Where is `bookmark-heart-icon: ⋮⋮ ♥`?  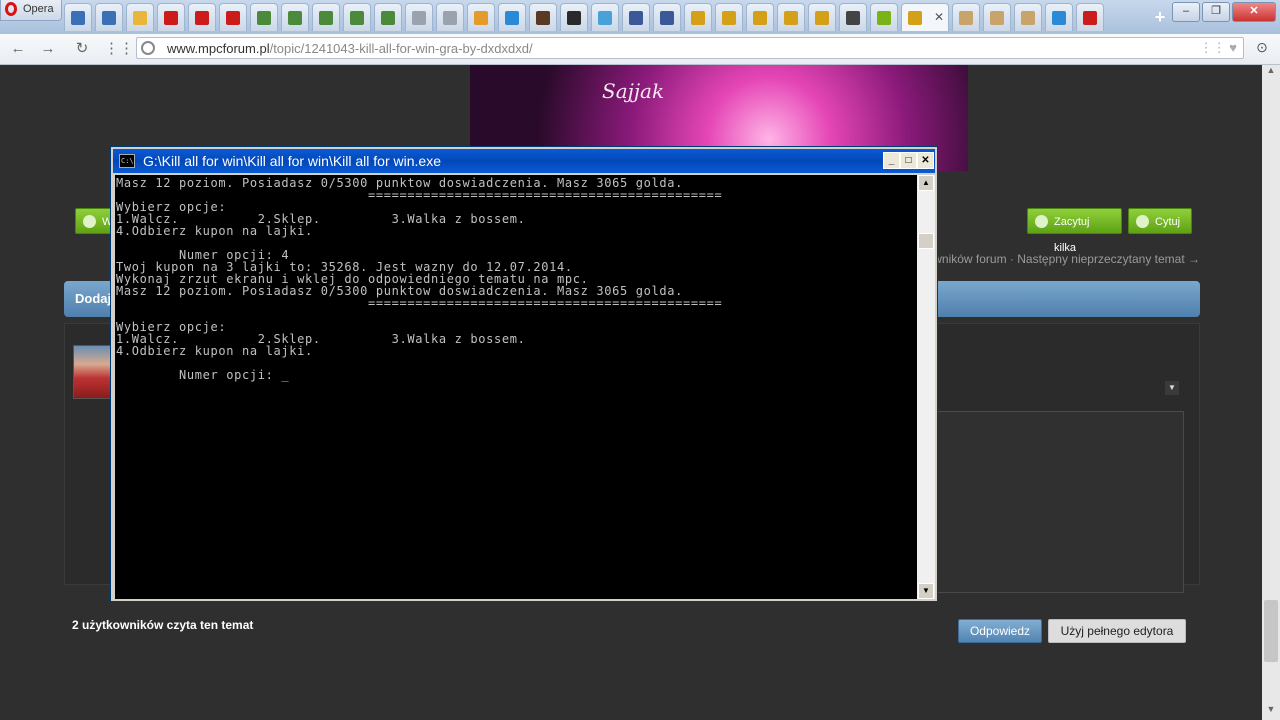
bookmark-heart-icon: ⋮⋮ ♥ is located at coordinates (1218, 48).